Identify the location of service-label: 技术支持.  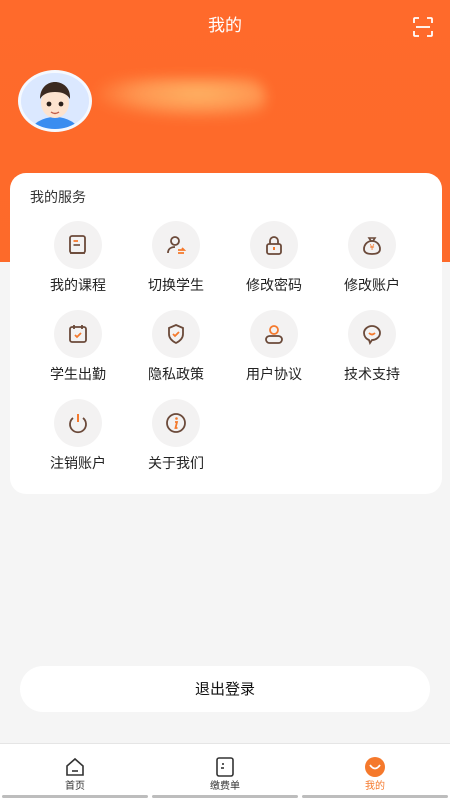
(372, 375).